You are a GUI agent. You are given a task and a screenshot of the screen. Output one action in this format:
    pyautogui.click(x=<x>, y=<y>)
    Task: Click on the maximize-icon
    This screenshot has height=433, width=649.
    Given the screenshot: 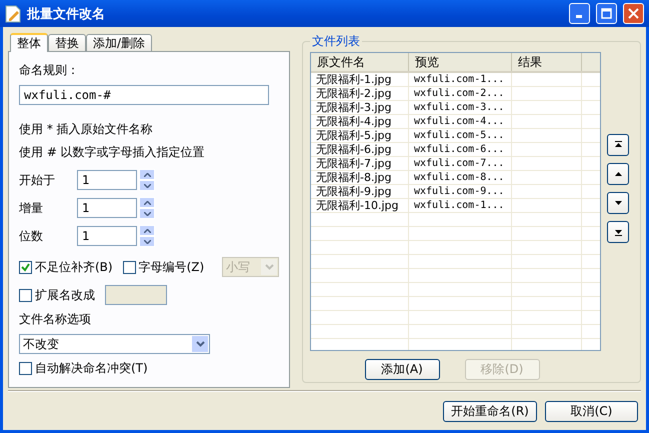 What is the action you would take?
    pyautogui.click(x=606, y=13)
    